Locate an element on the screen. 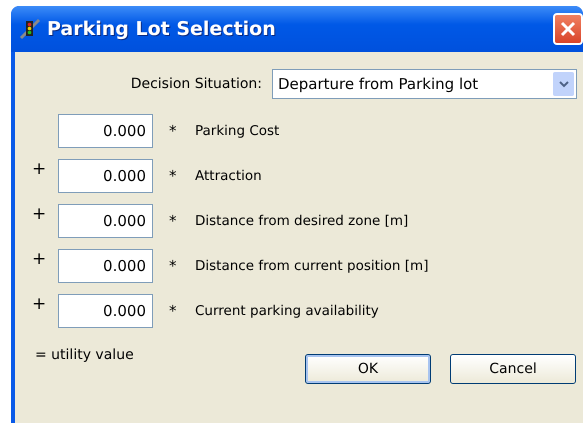 Image resolution: width=583 pixels, height=423 pixels. dropdown-button is located at coordinates (563, 84).